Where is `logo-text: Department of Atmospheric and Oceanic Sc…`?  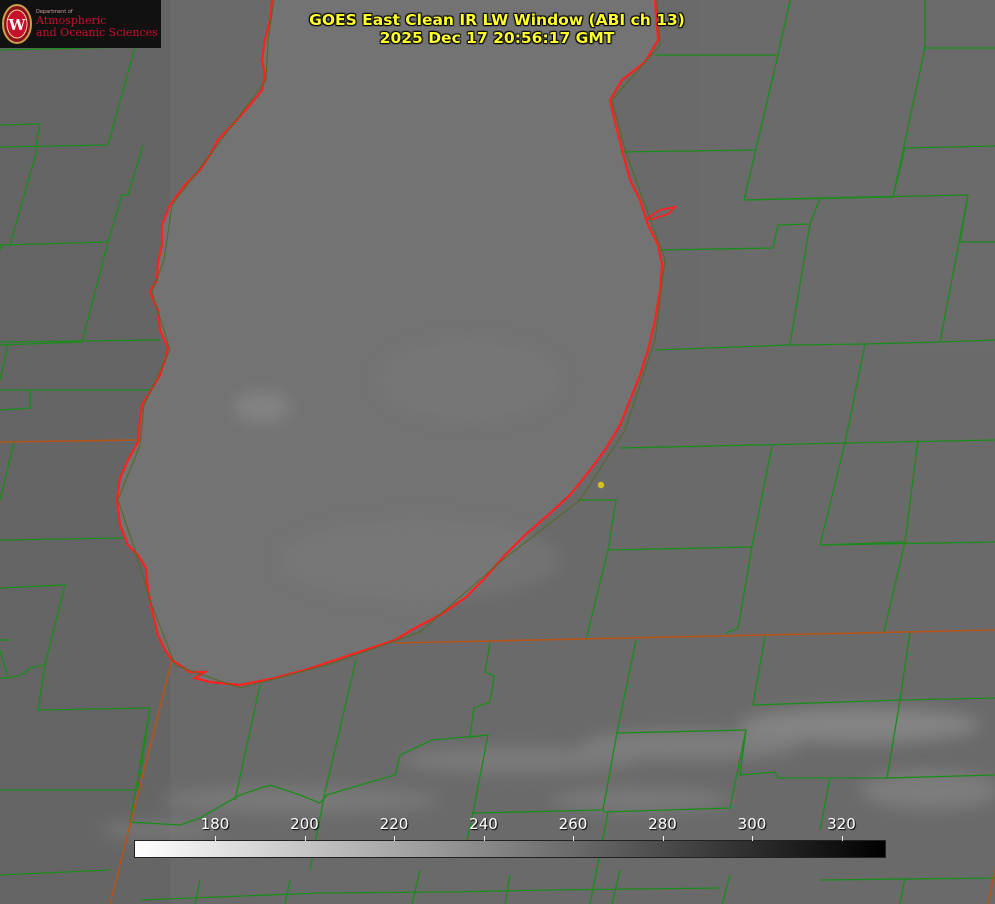
logo-text: Department of Atmospheric and Oceanic Sc… is located at coordinates (97, 24).